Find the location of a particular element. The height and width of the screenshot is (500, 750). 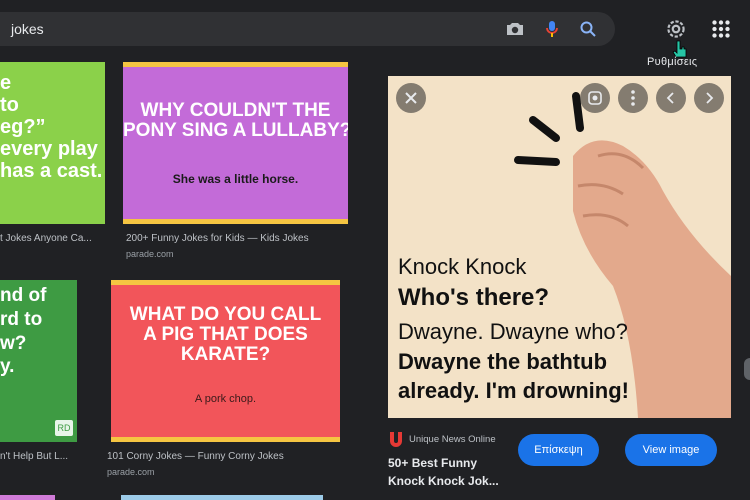

visit-button: Επίσκεψη is located at coordinates (558, 450).